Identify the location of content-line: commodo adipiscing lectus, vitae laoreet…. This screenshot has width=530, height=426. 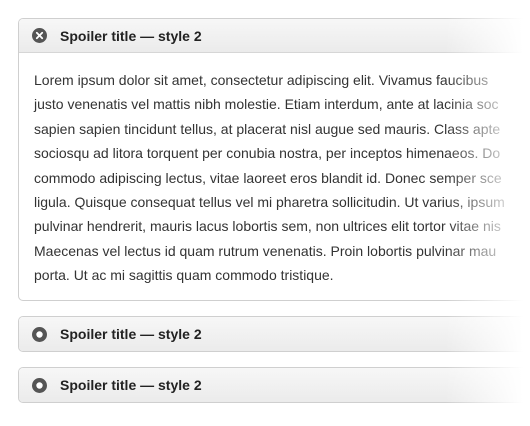
(268, 177).